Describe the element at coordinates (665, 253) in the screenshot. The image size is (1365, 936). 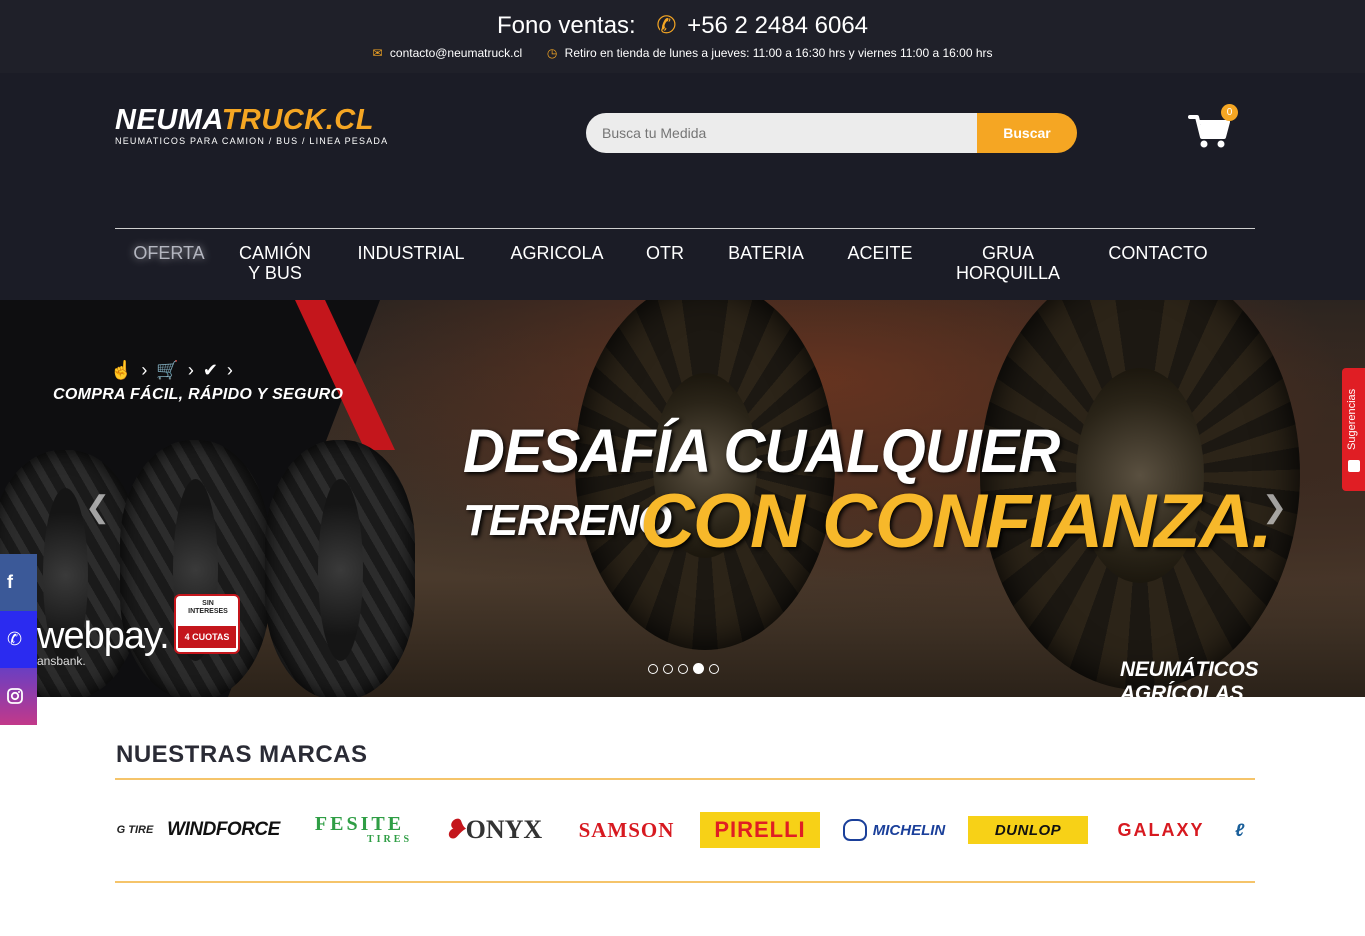
I see `nav-item-otr: OTR` at that location.